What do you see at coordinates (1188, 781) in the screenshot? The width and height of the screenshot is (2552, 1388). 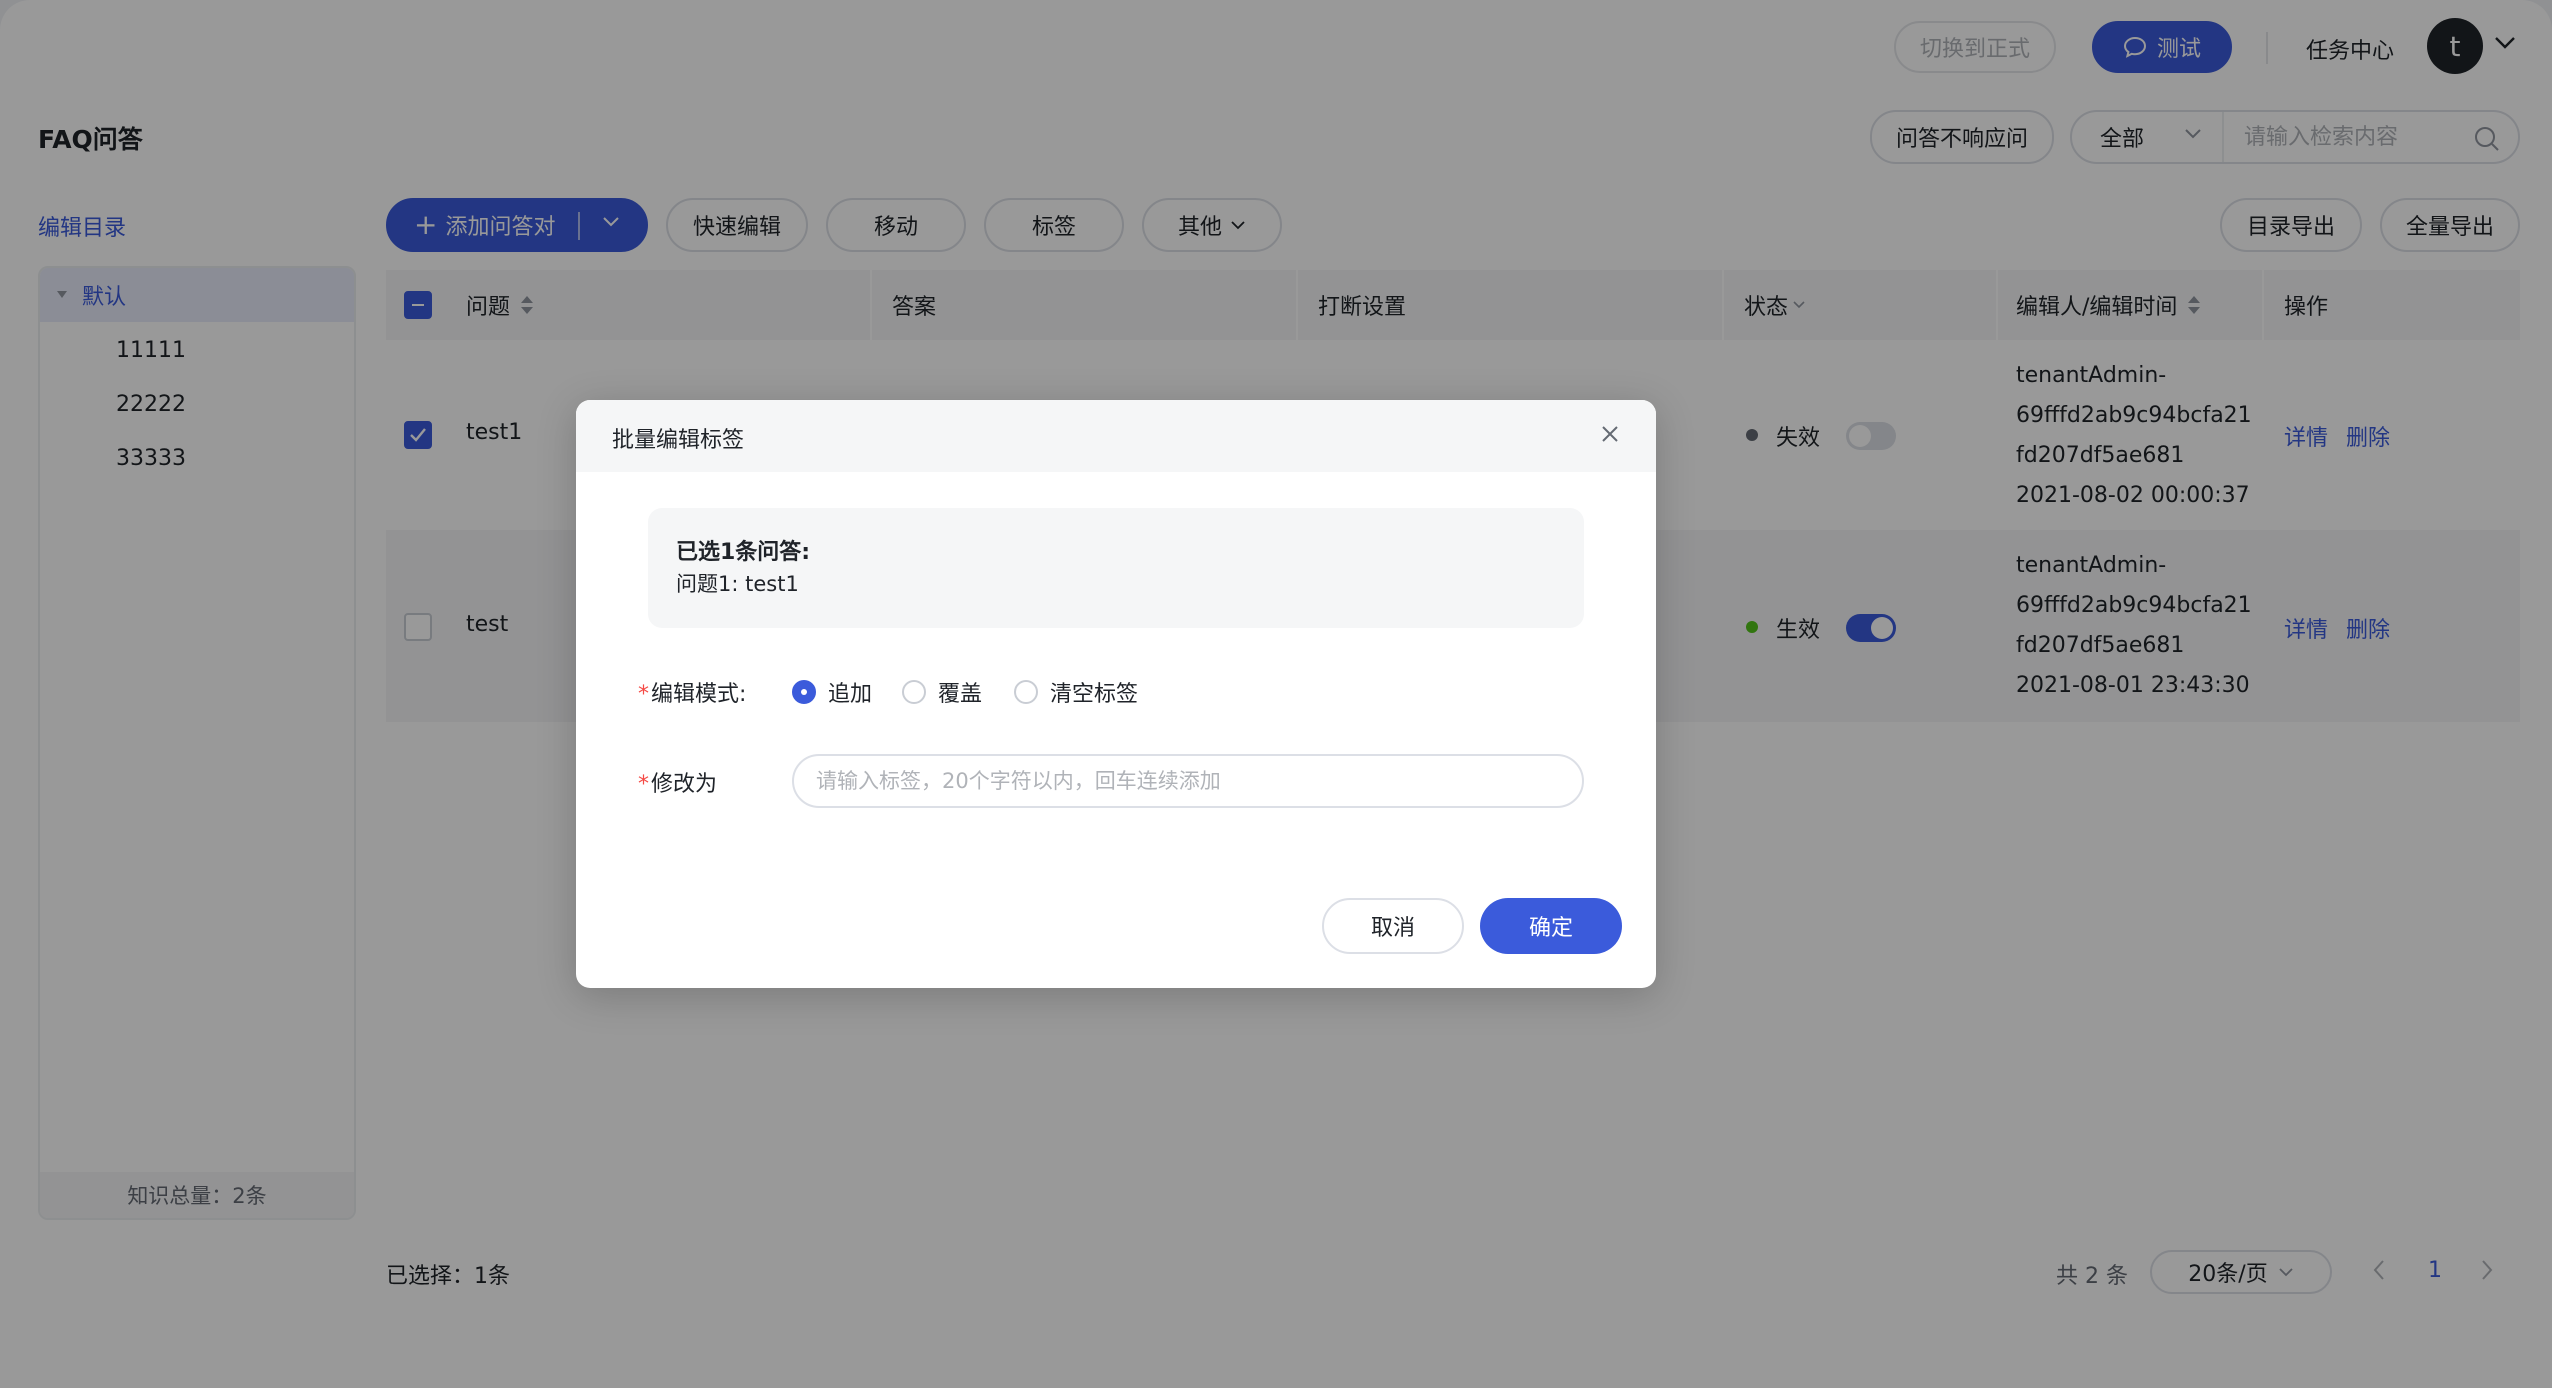 I see `tag-input` at bounding box center [1188, 781].